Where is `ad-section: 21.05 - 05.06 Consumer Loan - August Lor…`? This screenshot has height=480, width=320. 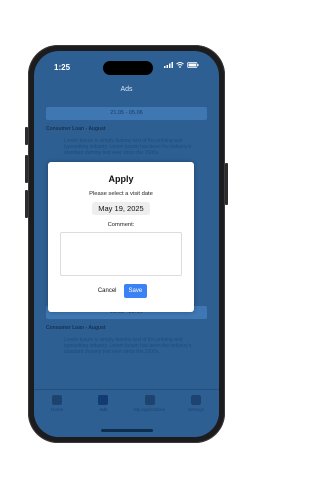 ad-section: 21.05 - 05.06 Consumer Loan - August Lor… is located at coordinates (126, 131).